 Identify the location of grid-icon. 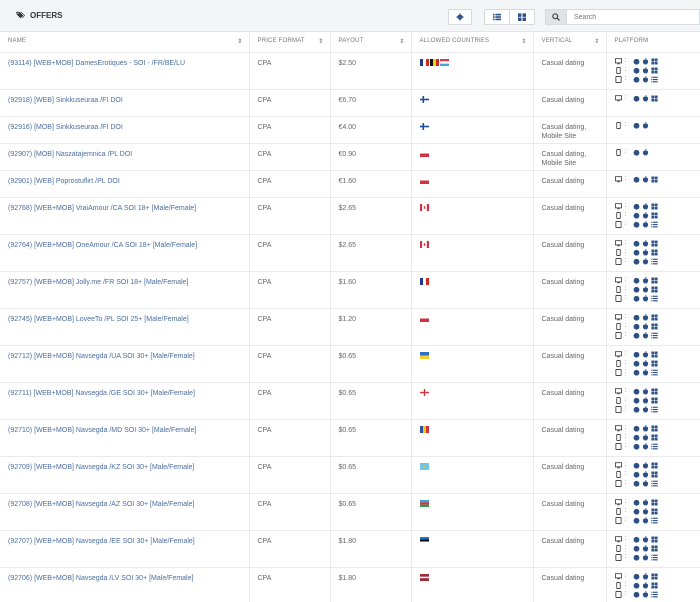
(522, 17).